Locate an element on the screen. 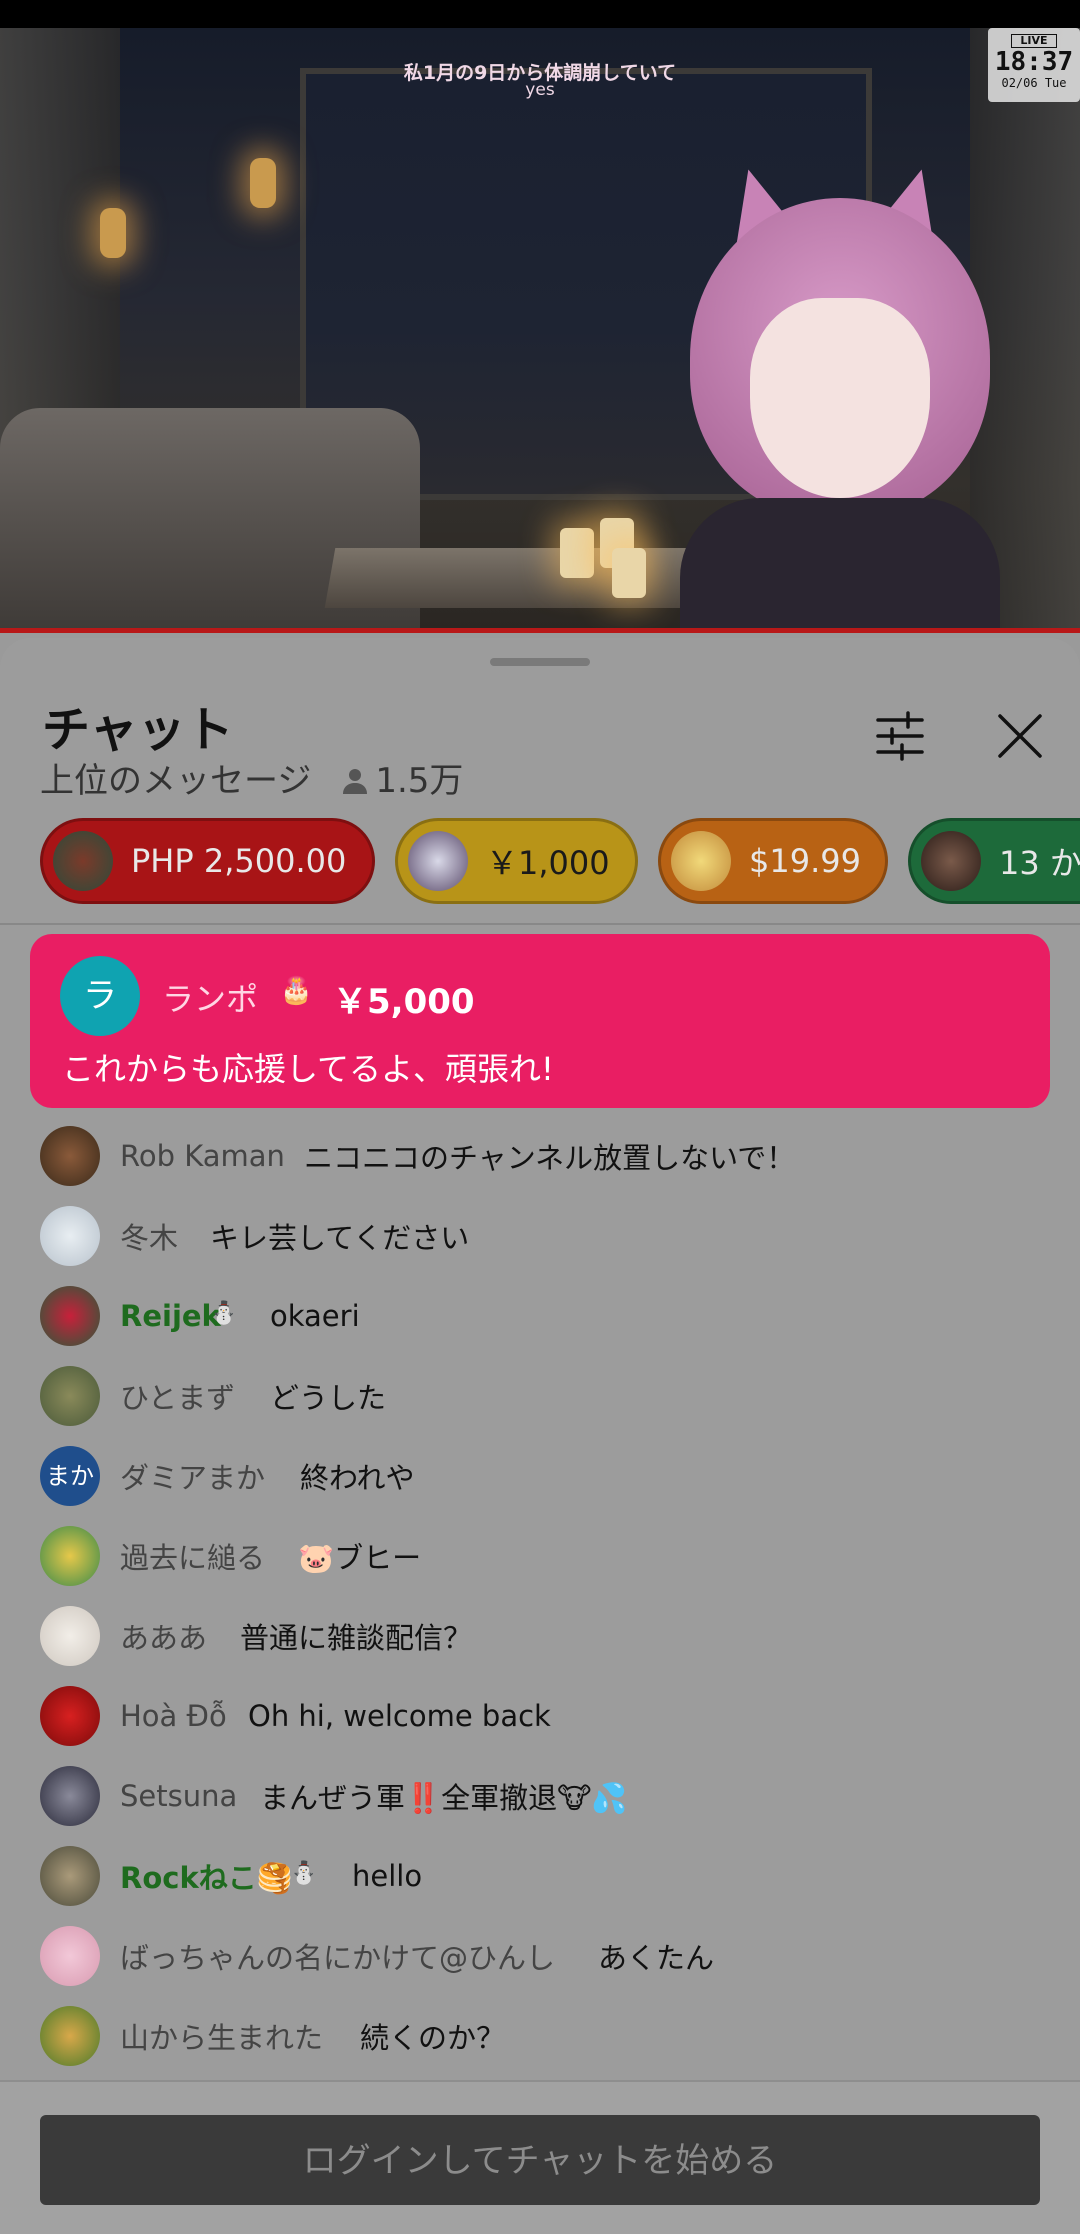 This screenshot has height=2234, width=1080. close-icon is located at coordinates (1020, 736).